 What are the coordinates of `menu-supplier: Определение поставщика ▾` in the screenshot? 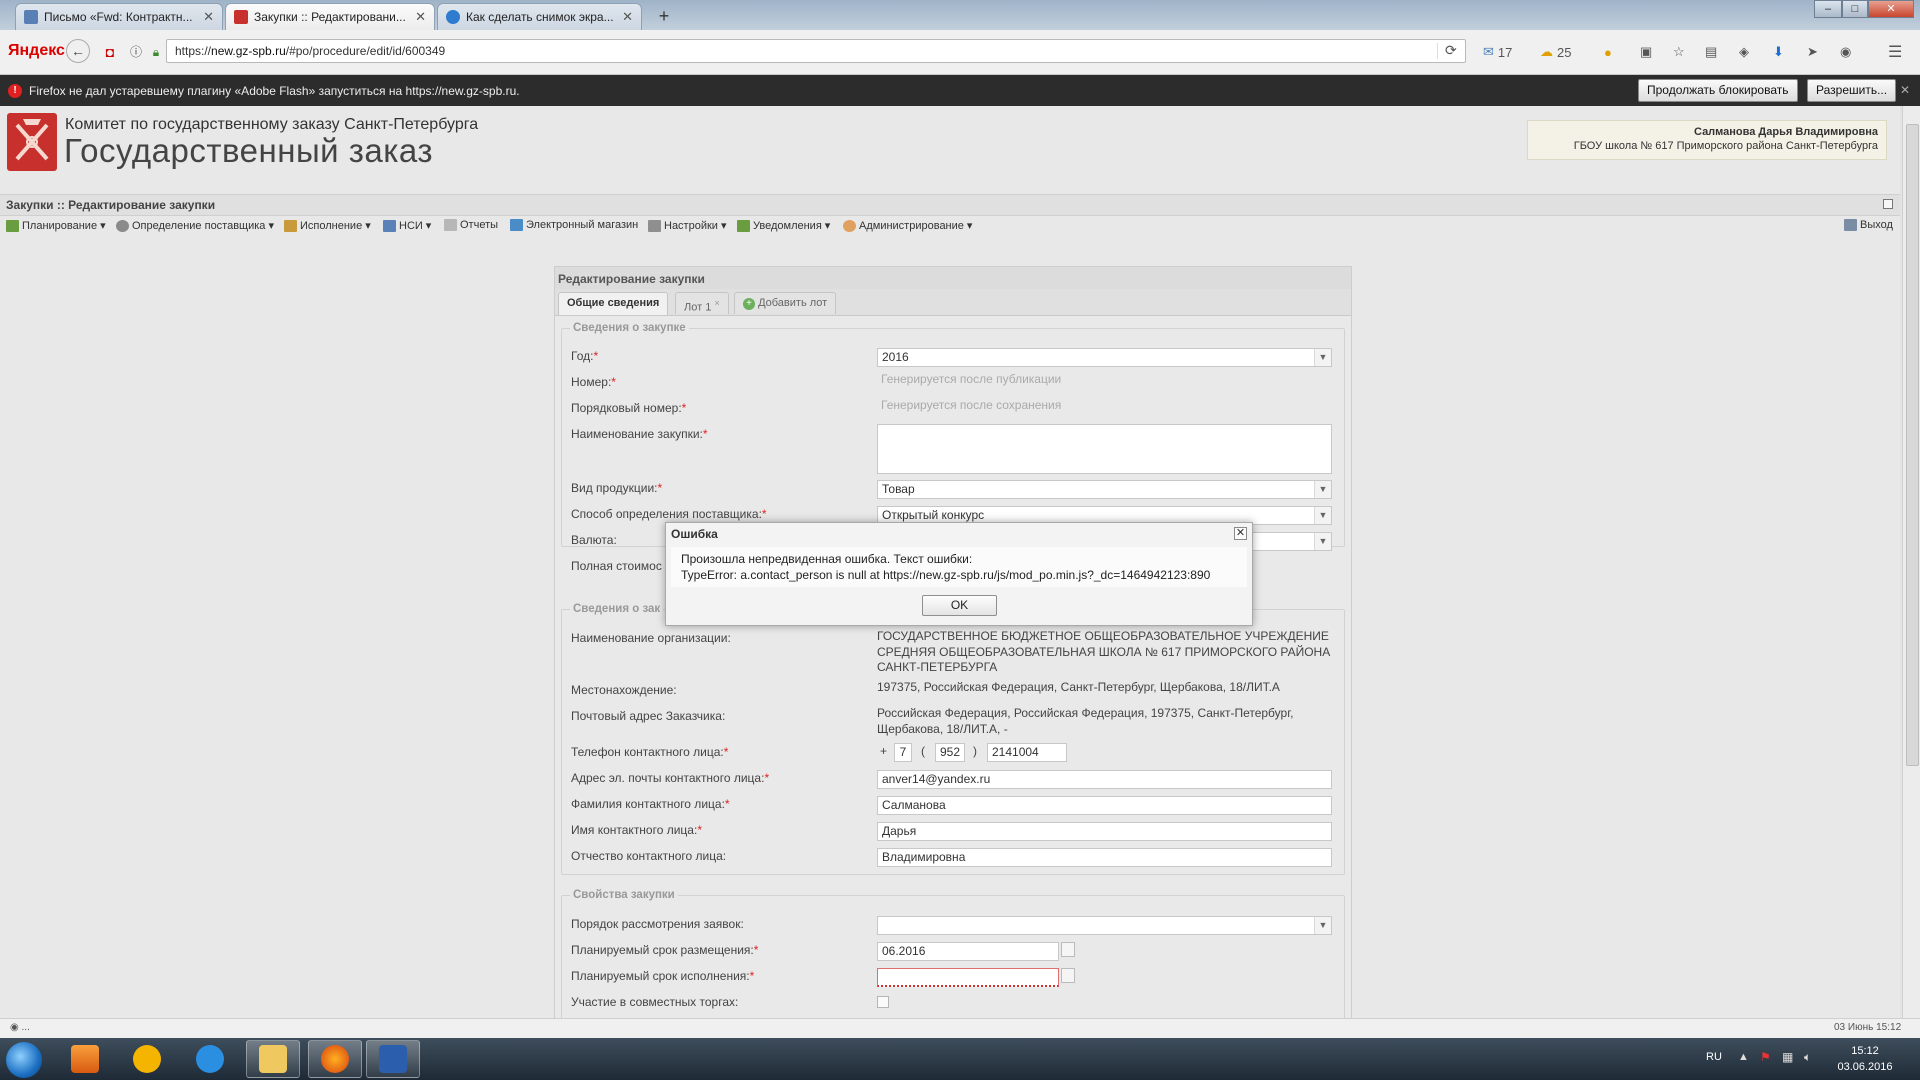 It's located at (195, 225).